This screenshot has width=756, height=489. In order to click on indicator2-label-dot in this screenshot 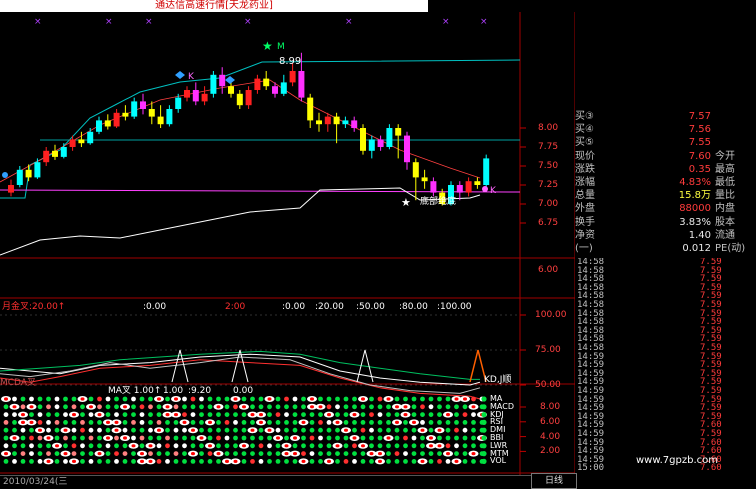, I will do `click(484, 407)`.